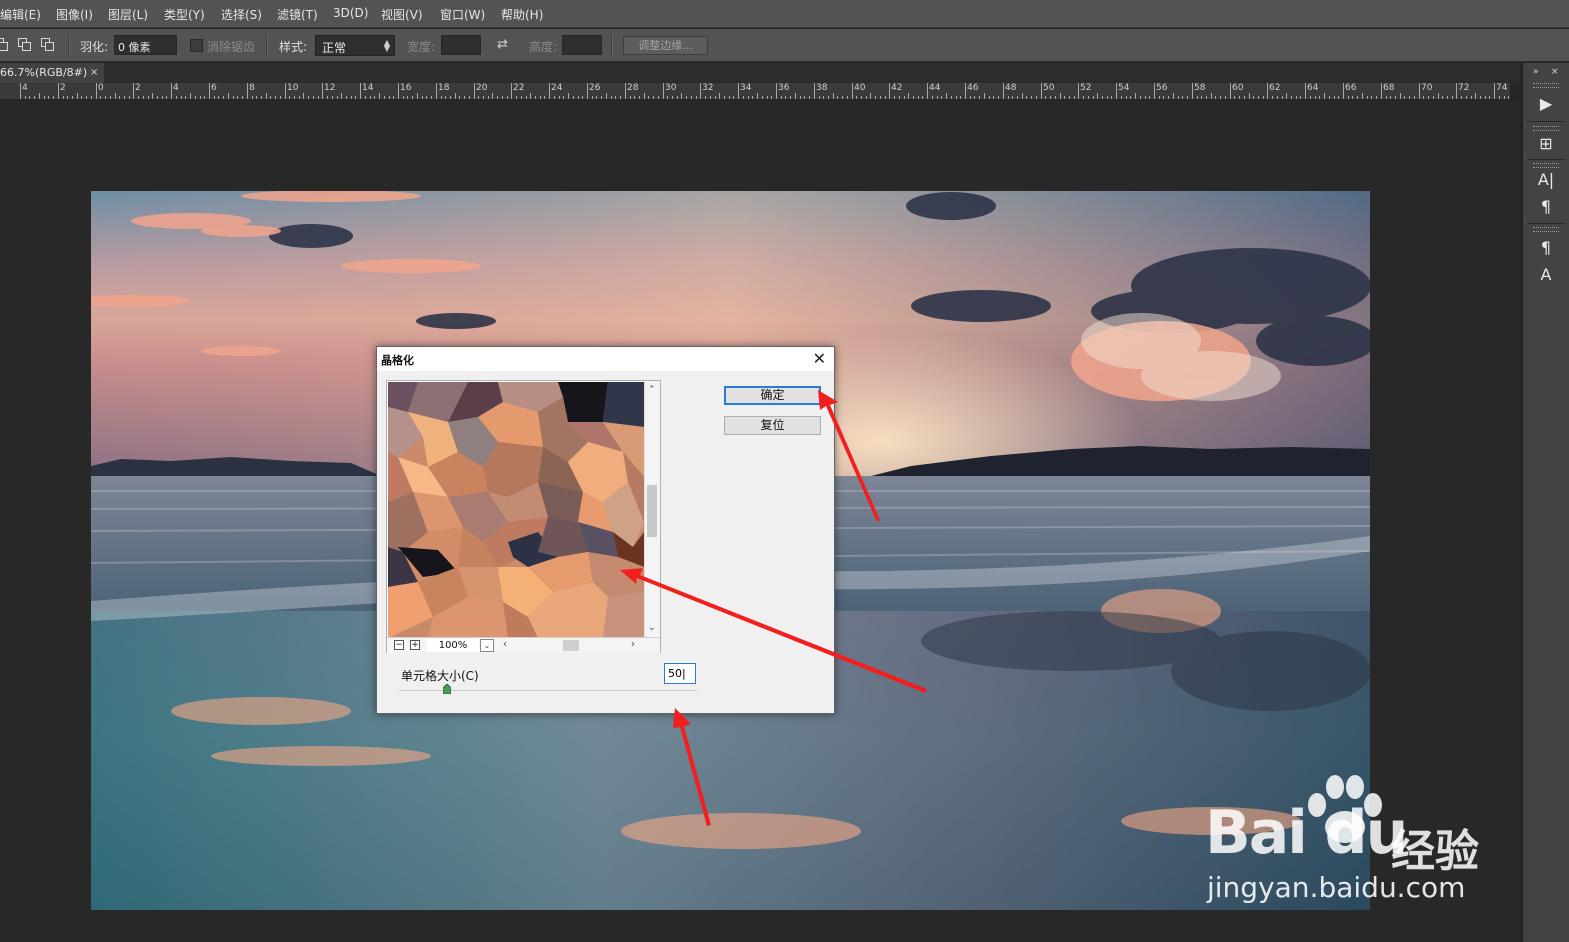  I want to click on filter-preview: ⌃ ⌄ − + 100% ⌄ ‹ ›, so click(523, 516).